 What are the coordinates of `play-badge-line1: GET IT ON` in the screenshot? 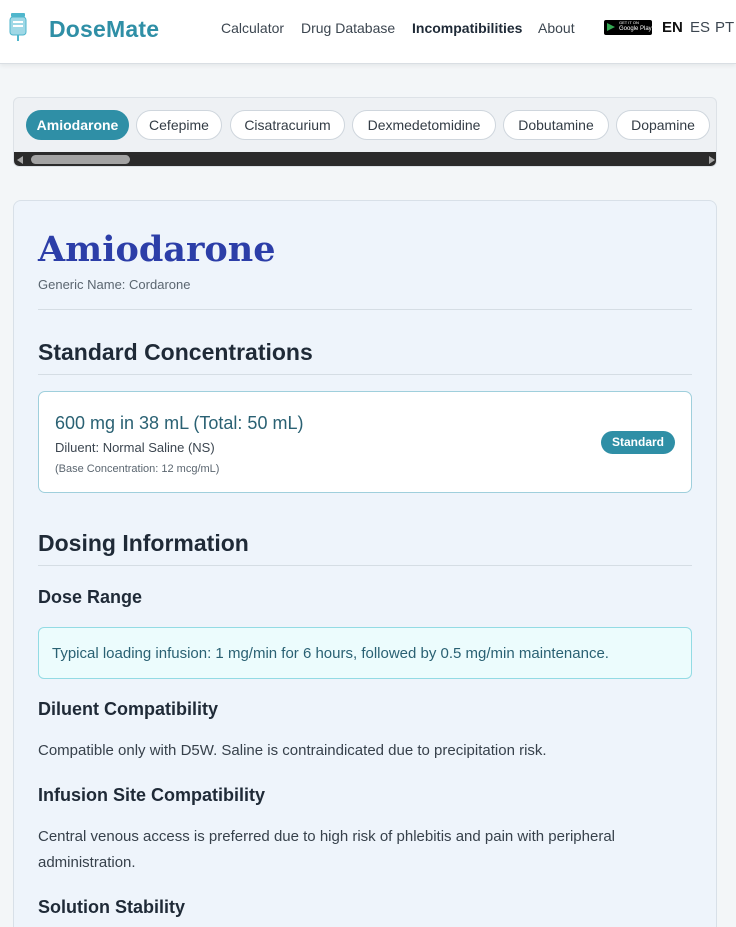 It's located at (629, 22).